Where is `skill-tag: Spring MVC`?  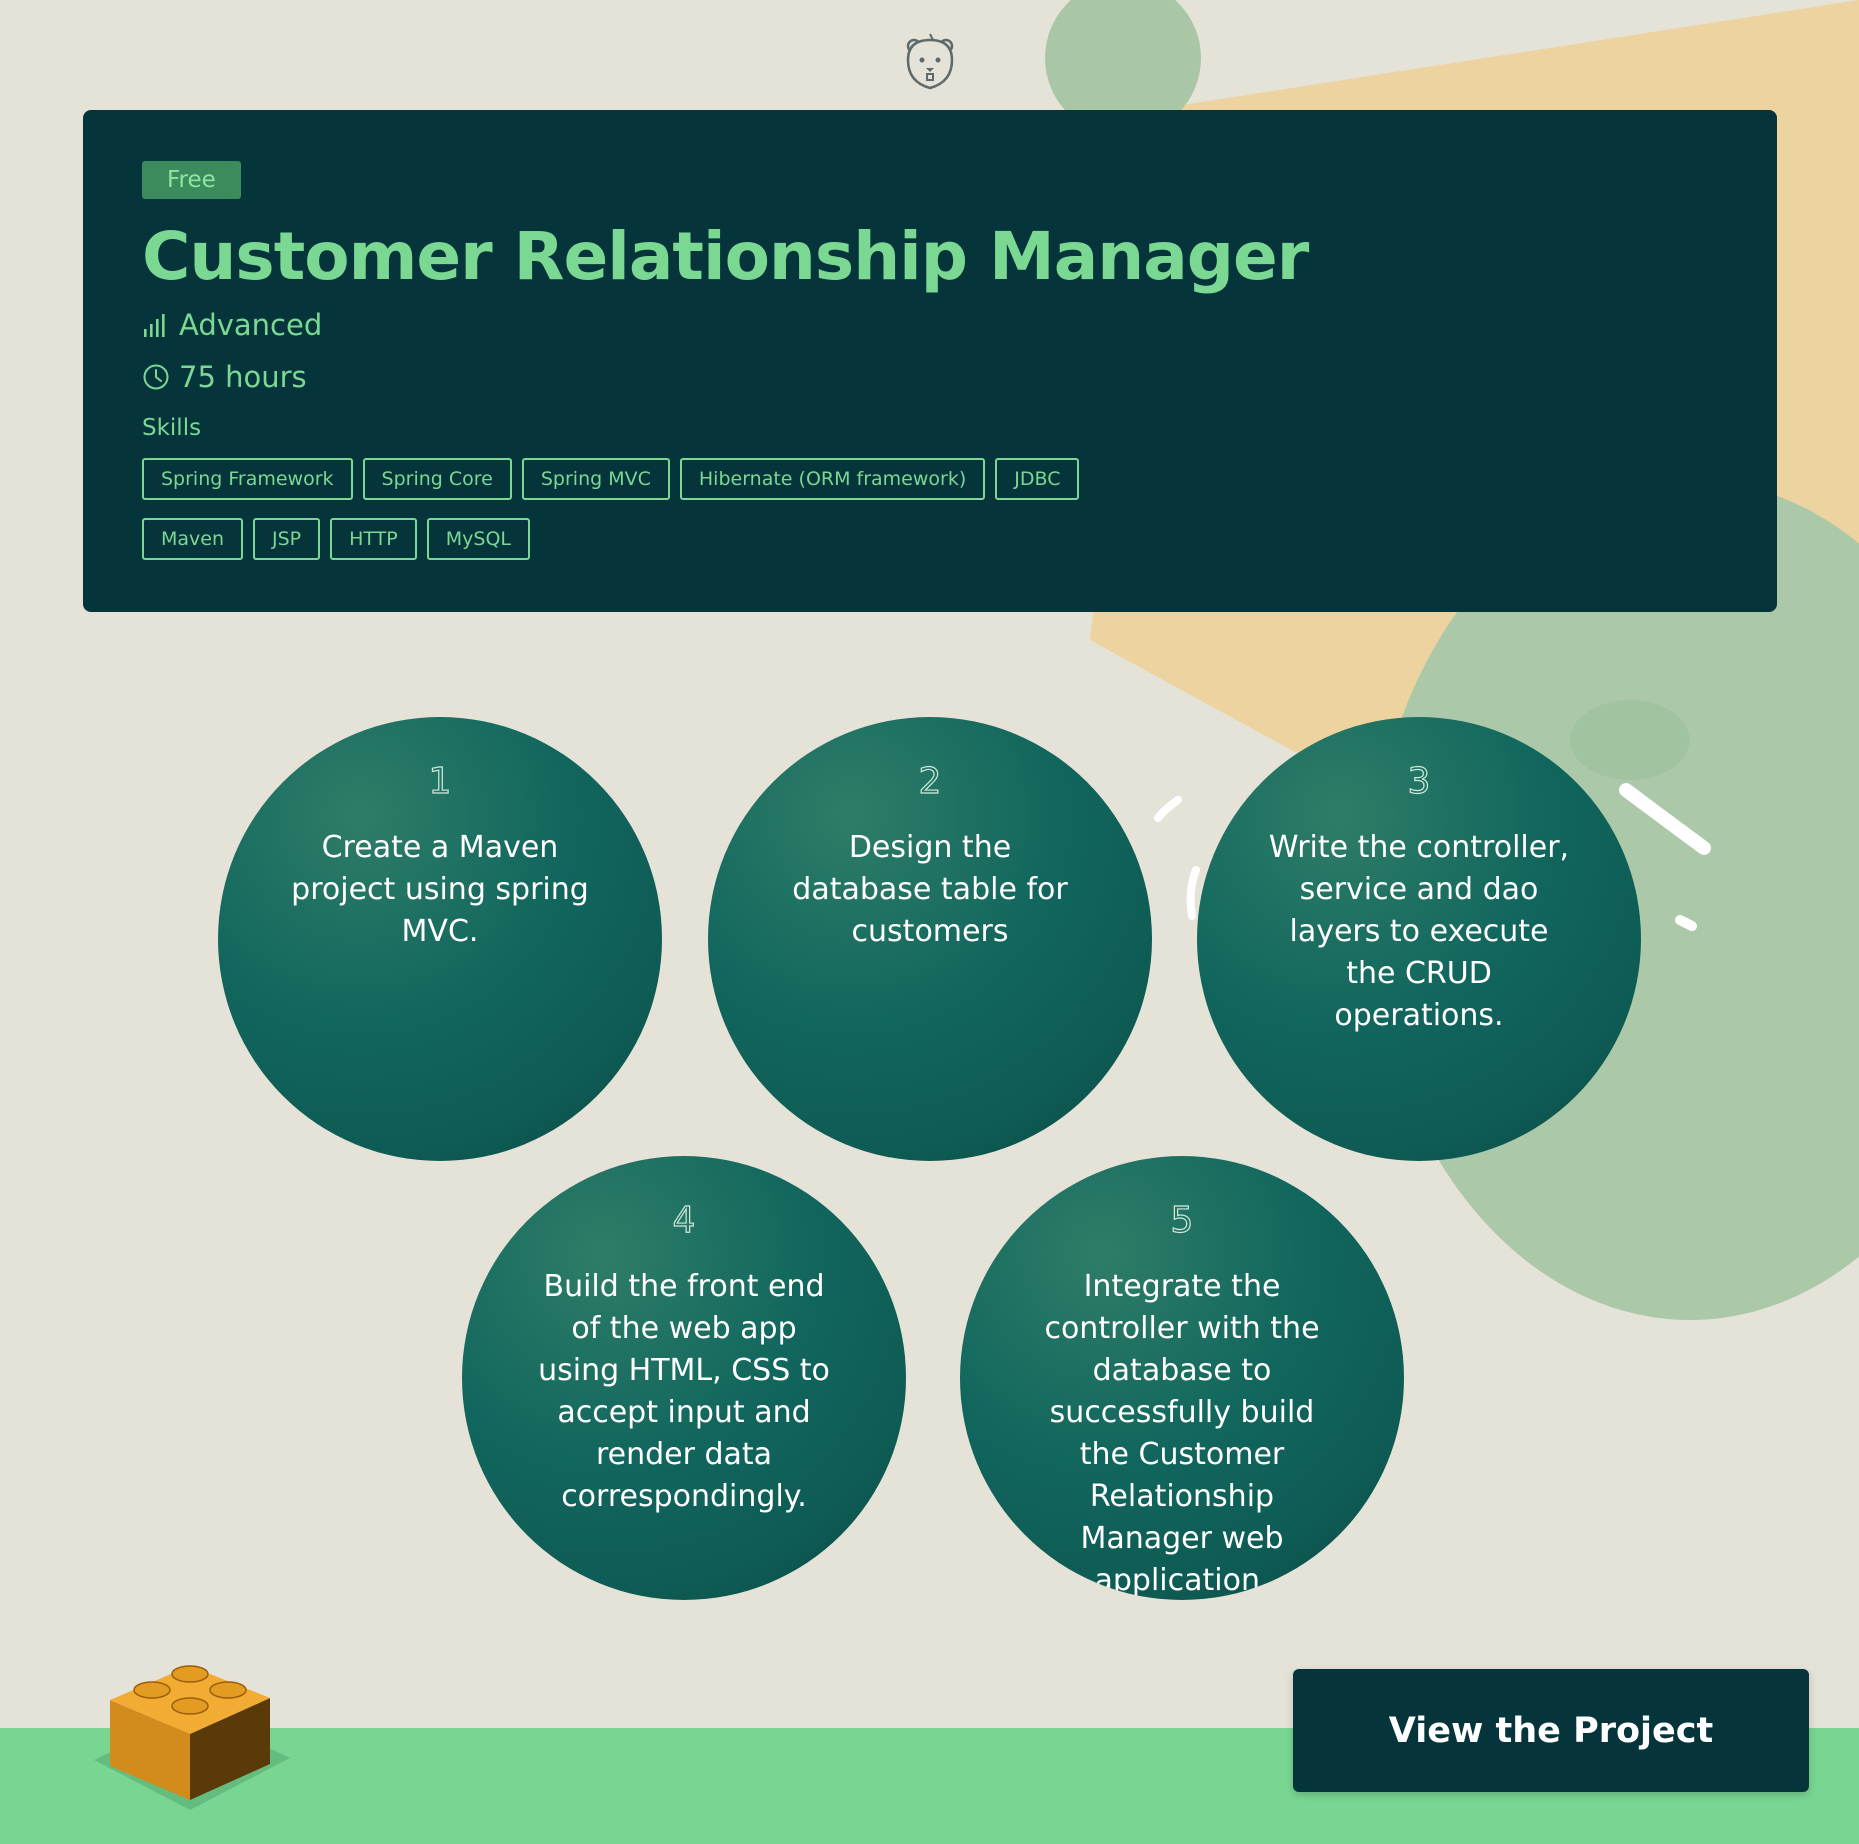
skill-tag: Spring MVC is located at coordinates (595, 479).